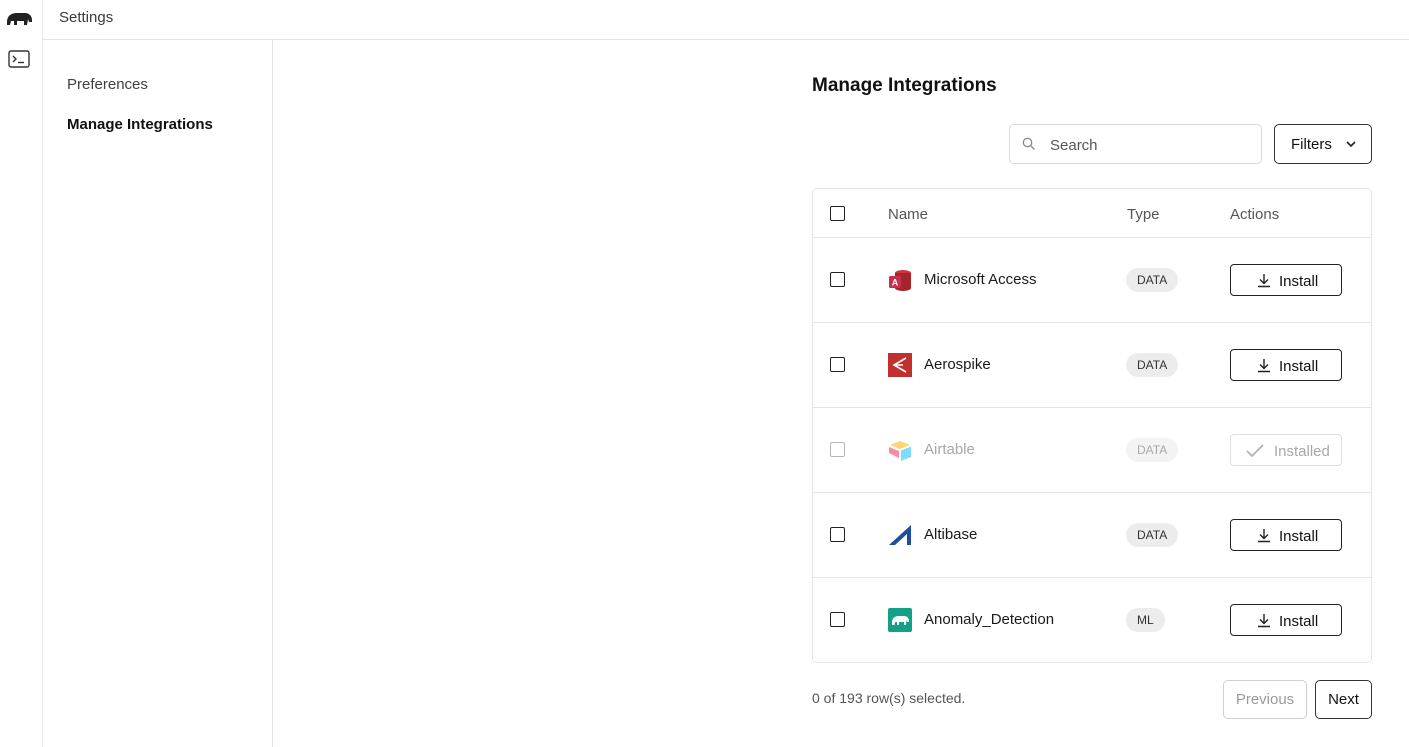 This screenshot has width=1409, height=747. What do you see at coordinates (19, 19) in the screenshot?
I see `bear-logo-icon` at bounding box center [19, 19].